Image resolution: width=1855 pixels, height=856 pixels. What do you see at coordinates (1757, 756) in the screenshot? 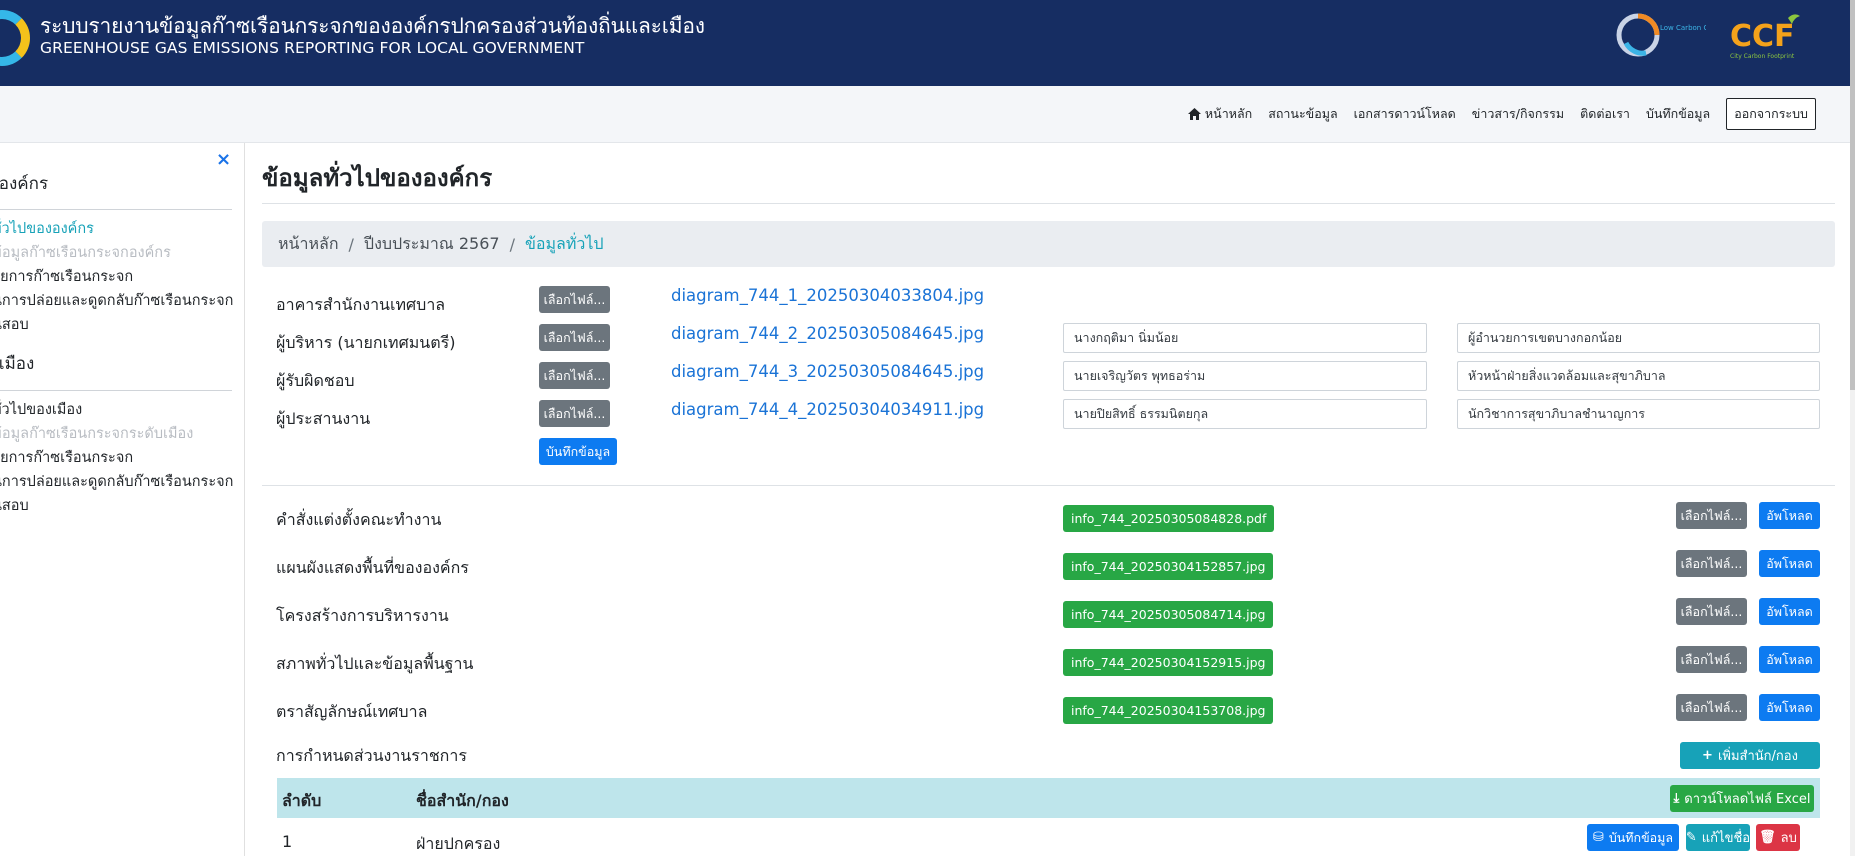
I see `add-unit-label: เพิ่มสำนัก/กอง` at bounding box center [1757, 756].